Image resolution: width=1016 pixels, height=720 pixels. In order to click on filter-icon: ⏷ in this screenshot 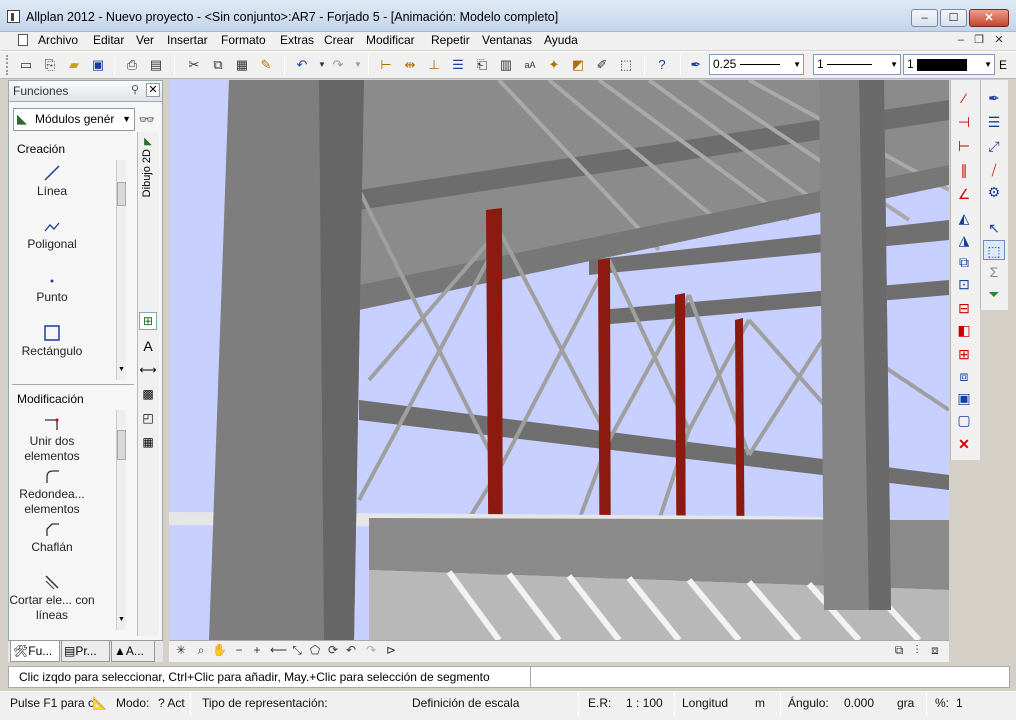, I will do `click(994, 294)`.